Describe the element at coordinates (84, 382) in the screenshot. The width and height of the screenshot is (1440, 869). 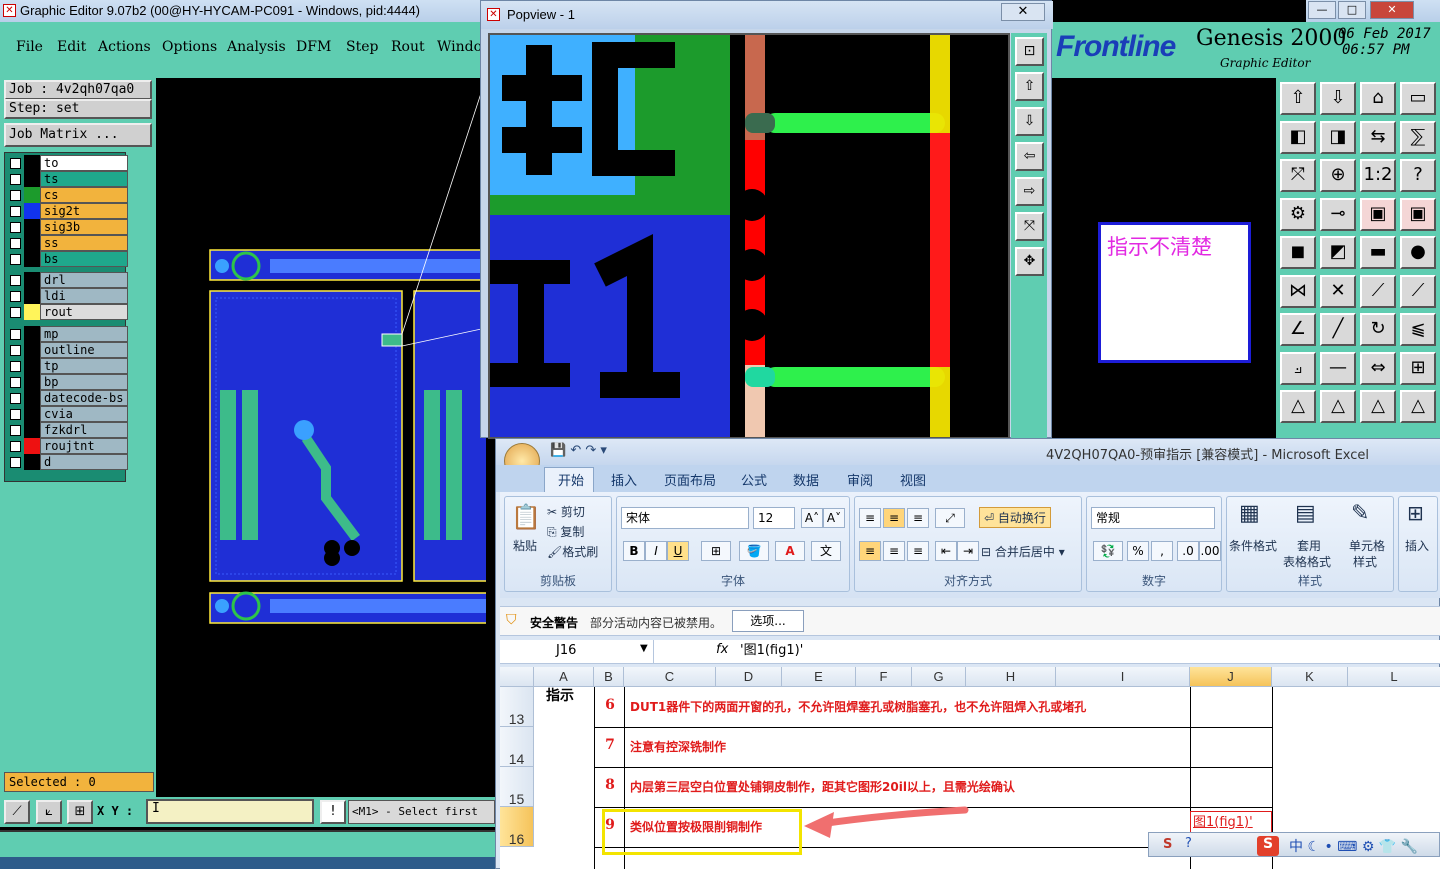
I see `layer-name: bp` at that location.